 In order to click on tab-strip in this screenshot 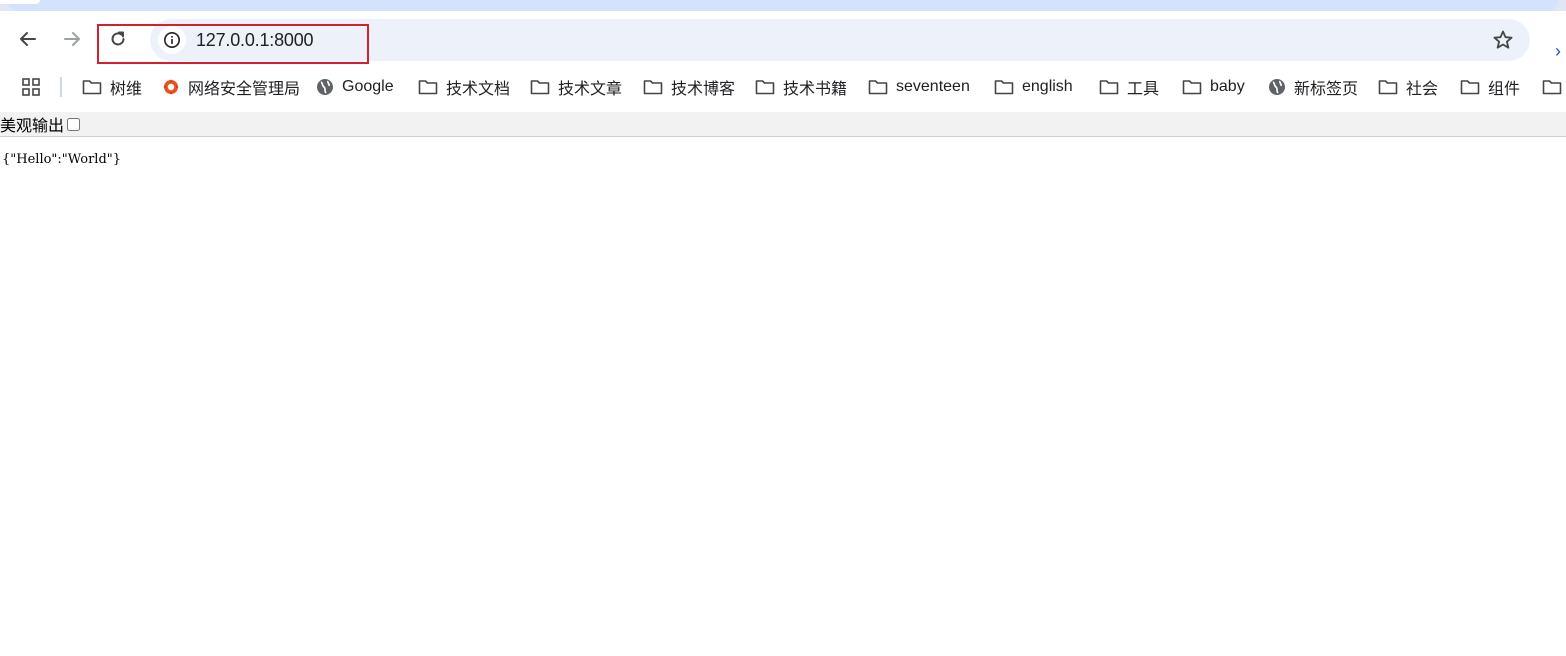, I will do `click(783, 5)`.